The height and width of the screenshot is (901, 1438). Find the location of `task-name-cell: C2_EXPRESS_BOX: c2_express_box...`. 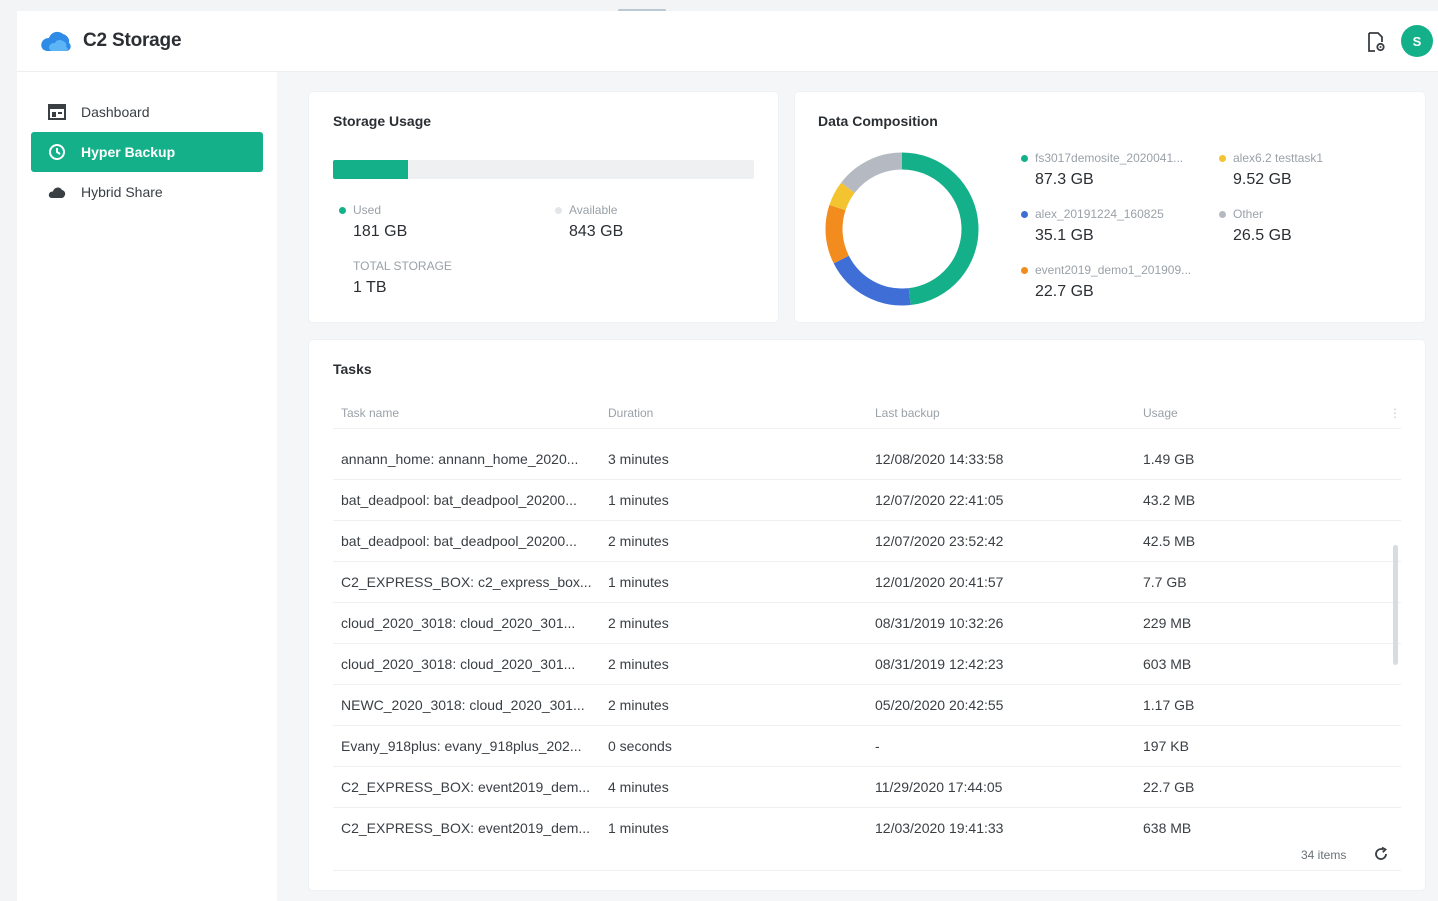

task-name-cell: C2_EXPRESS_BOX: c2_express_box... is located at coordinates (466, 582).